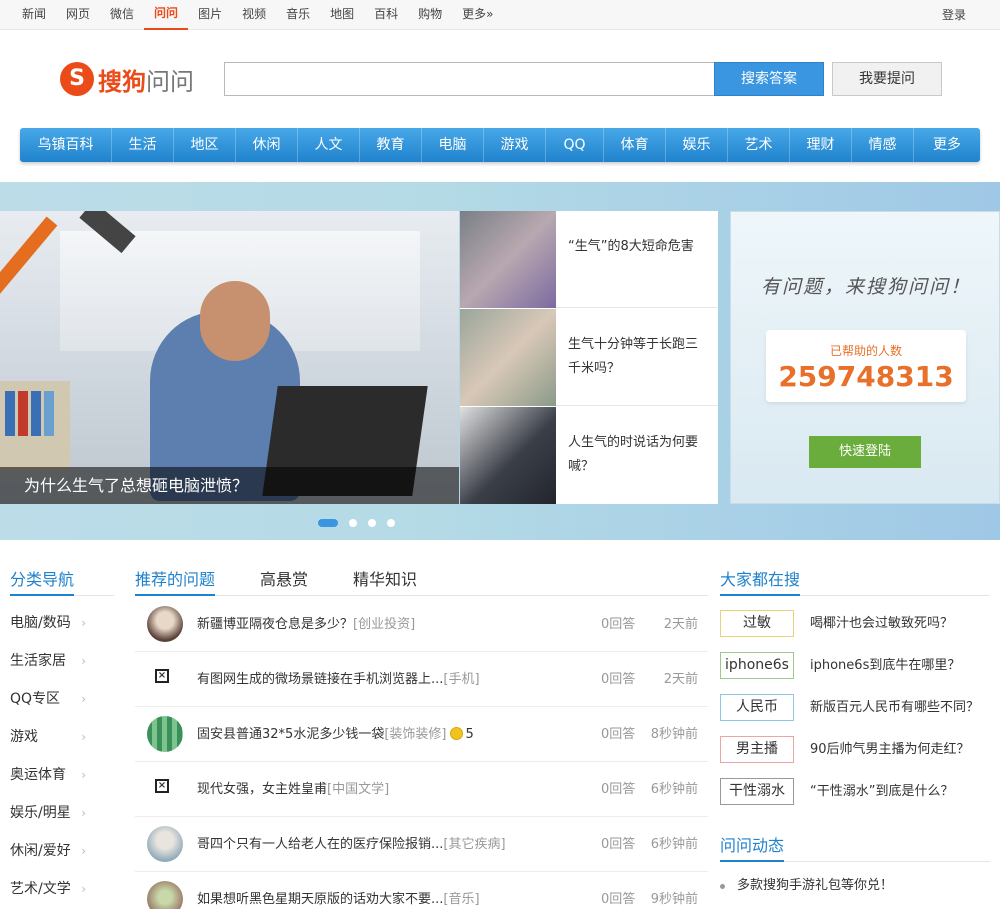 This screenshot has height=909, width=1000. I want to click on tab-recommended: 推荐的问题, so click(175, 581).